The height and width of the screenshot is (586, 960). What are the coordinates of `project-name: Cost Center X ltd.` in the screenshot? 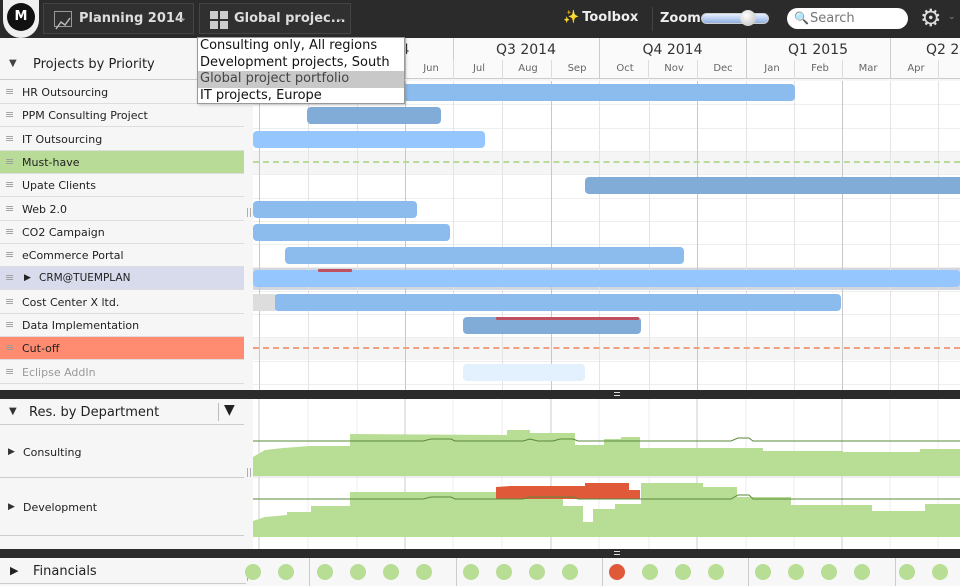 It's located at (71, 302).